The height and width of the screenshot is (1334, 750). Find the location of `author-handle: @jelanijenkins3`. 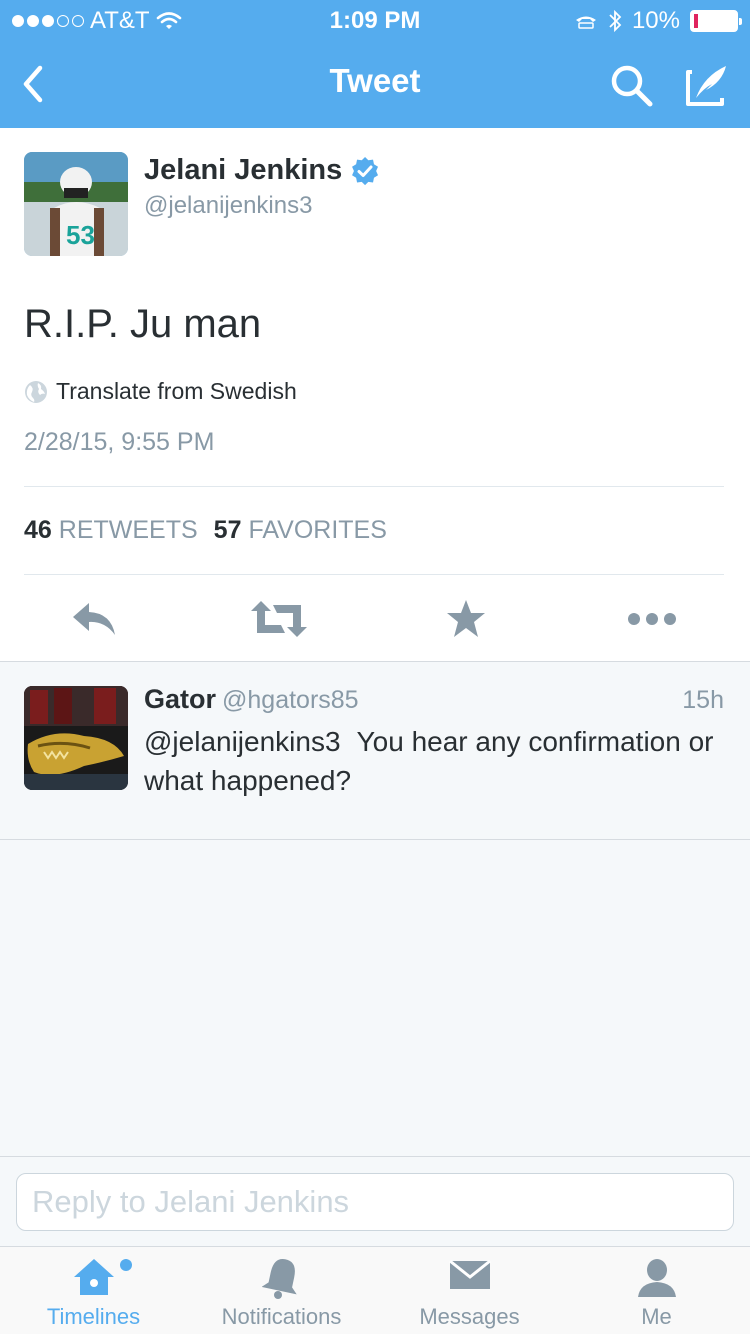

author-handle: @jelanijenkins3 is located at coordinates (228, 206).